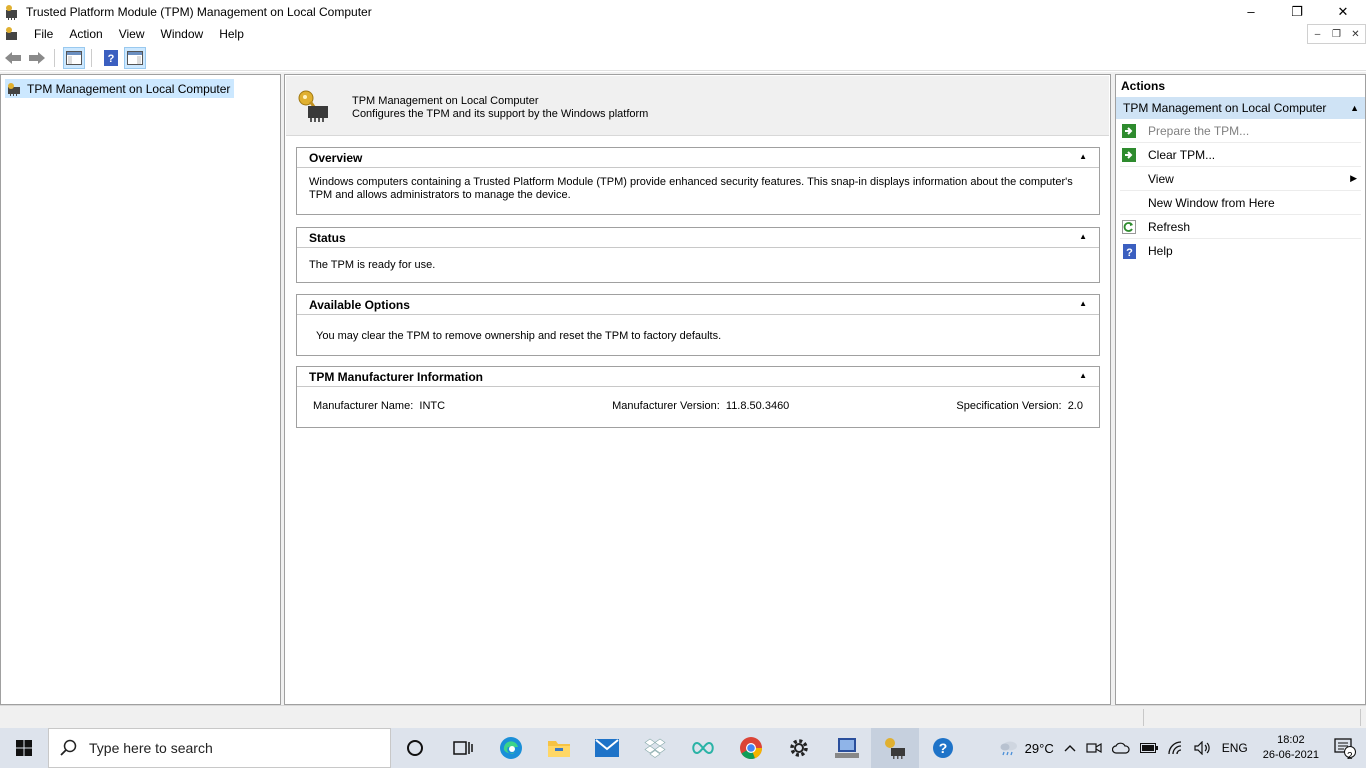 The height and width of the screenshot is (768, 1366). What do you see at coordinates (1343, 11) in the screenshot?
I see `close-button: ✕` at bounding box center [1343, 11].